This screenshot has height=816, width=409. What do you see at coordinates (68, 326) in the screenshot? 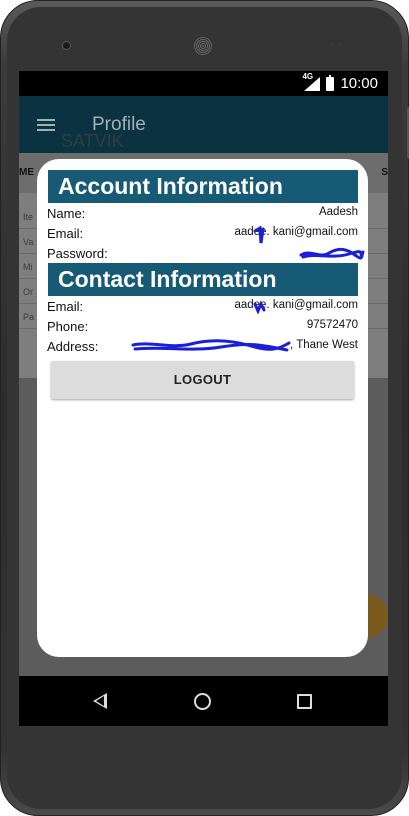
I see `phone-label: Phone:` at bounding box center [68, 326].